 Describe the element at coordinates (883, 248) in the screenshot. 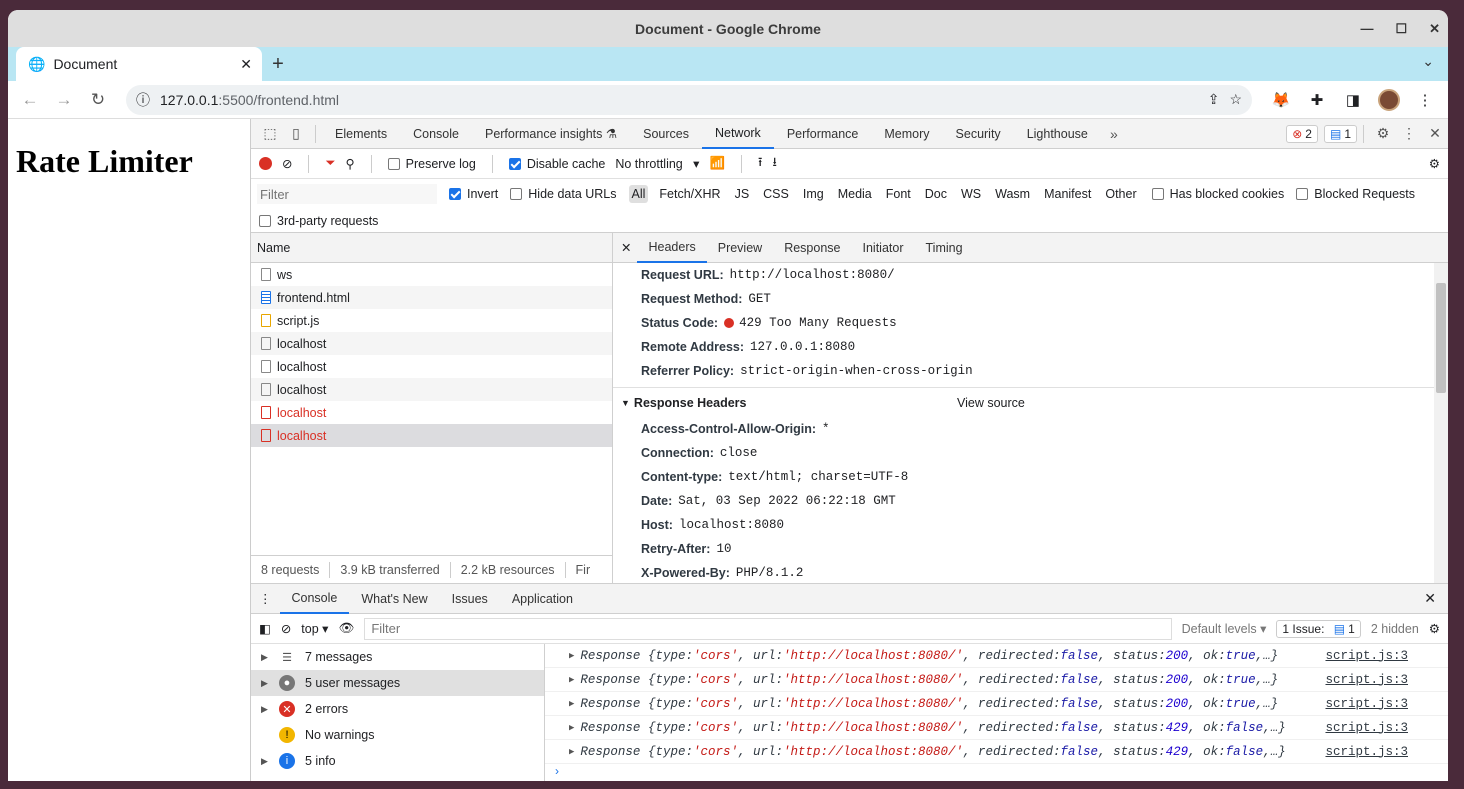

I see `tab-initiator: Initiator` at that location.